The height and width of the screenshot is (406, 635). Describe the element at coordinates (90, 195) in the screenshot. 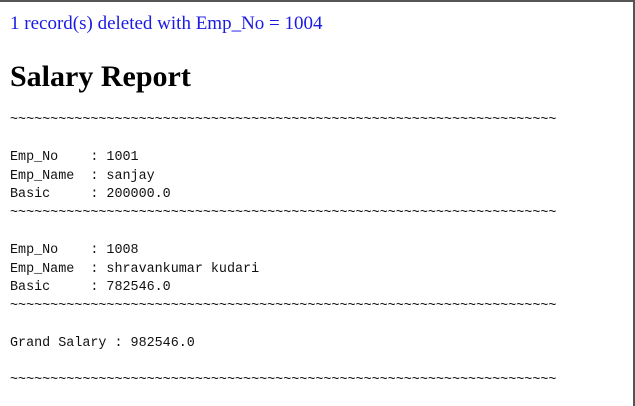

I see `basic-line: Basic : 200000.0` at that location.